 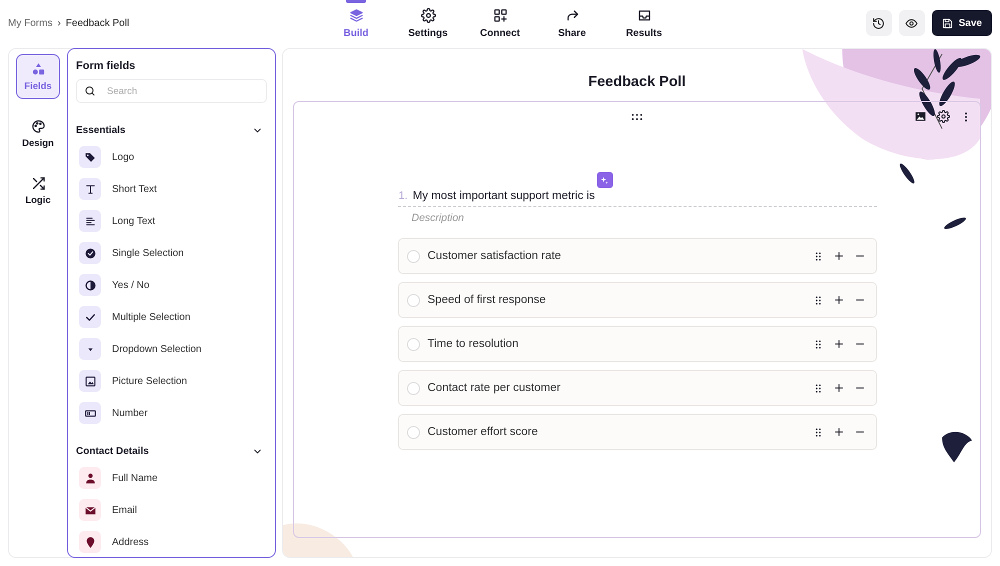 I want to click on option-label: Contact rate per customer, so click(x=495, y=388).